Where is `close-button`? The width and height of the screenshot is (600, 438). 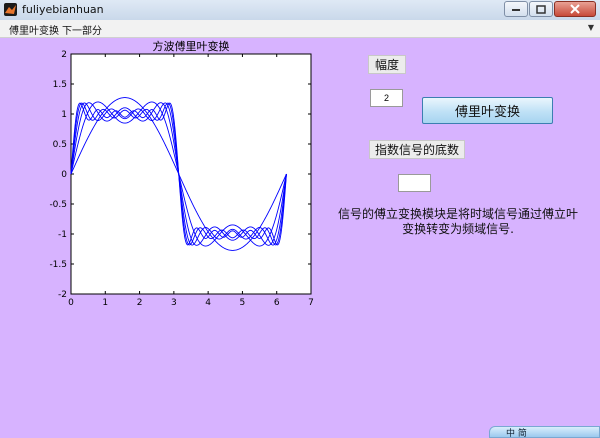
close-button is located at coordinates (575, 9).